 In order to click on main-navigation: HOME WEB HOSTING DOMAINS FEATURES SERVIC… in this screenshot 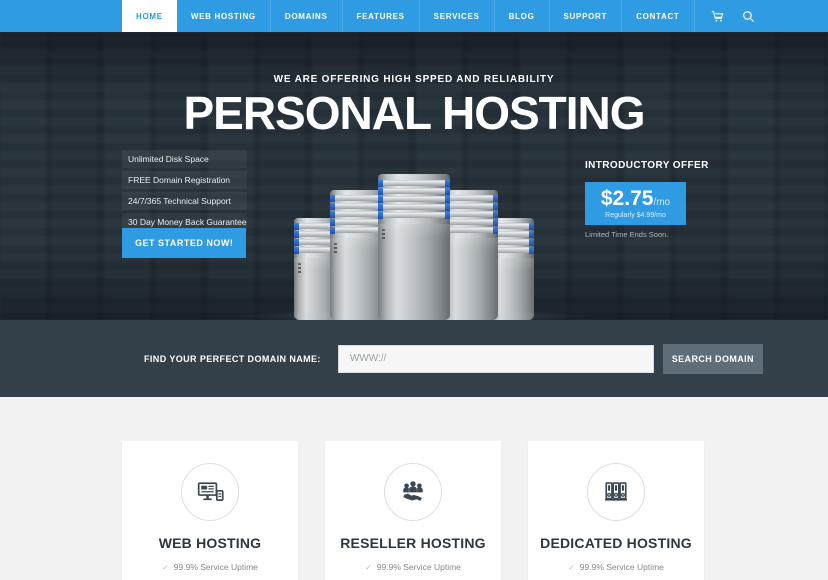, I will do `click(414, 16)`.